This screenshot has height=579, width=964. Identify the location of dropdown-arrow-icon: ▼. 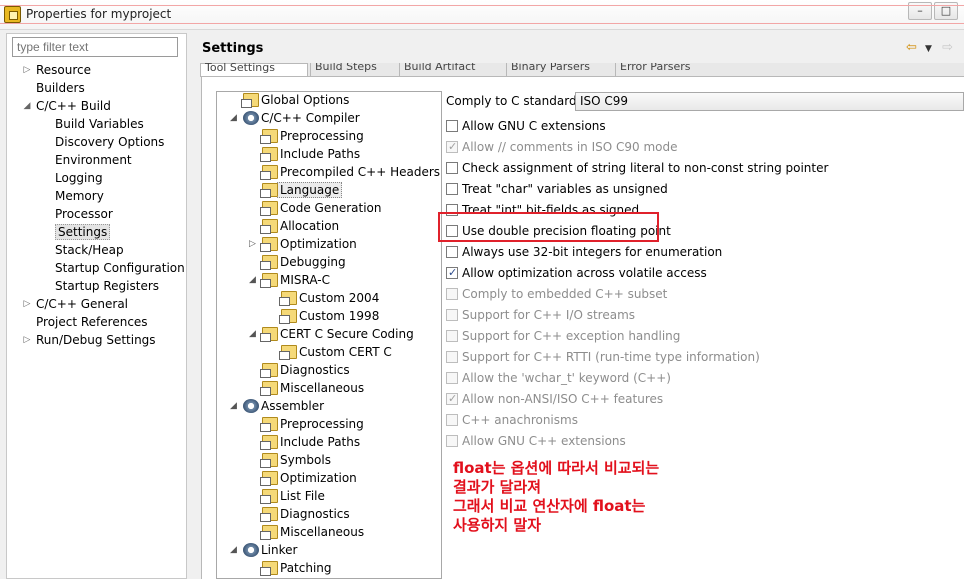
(928, 49).